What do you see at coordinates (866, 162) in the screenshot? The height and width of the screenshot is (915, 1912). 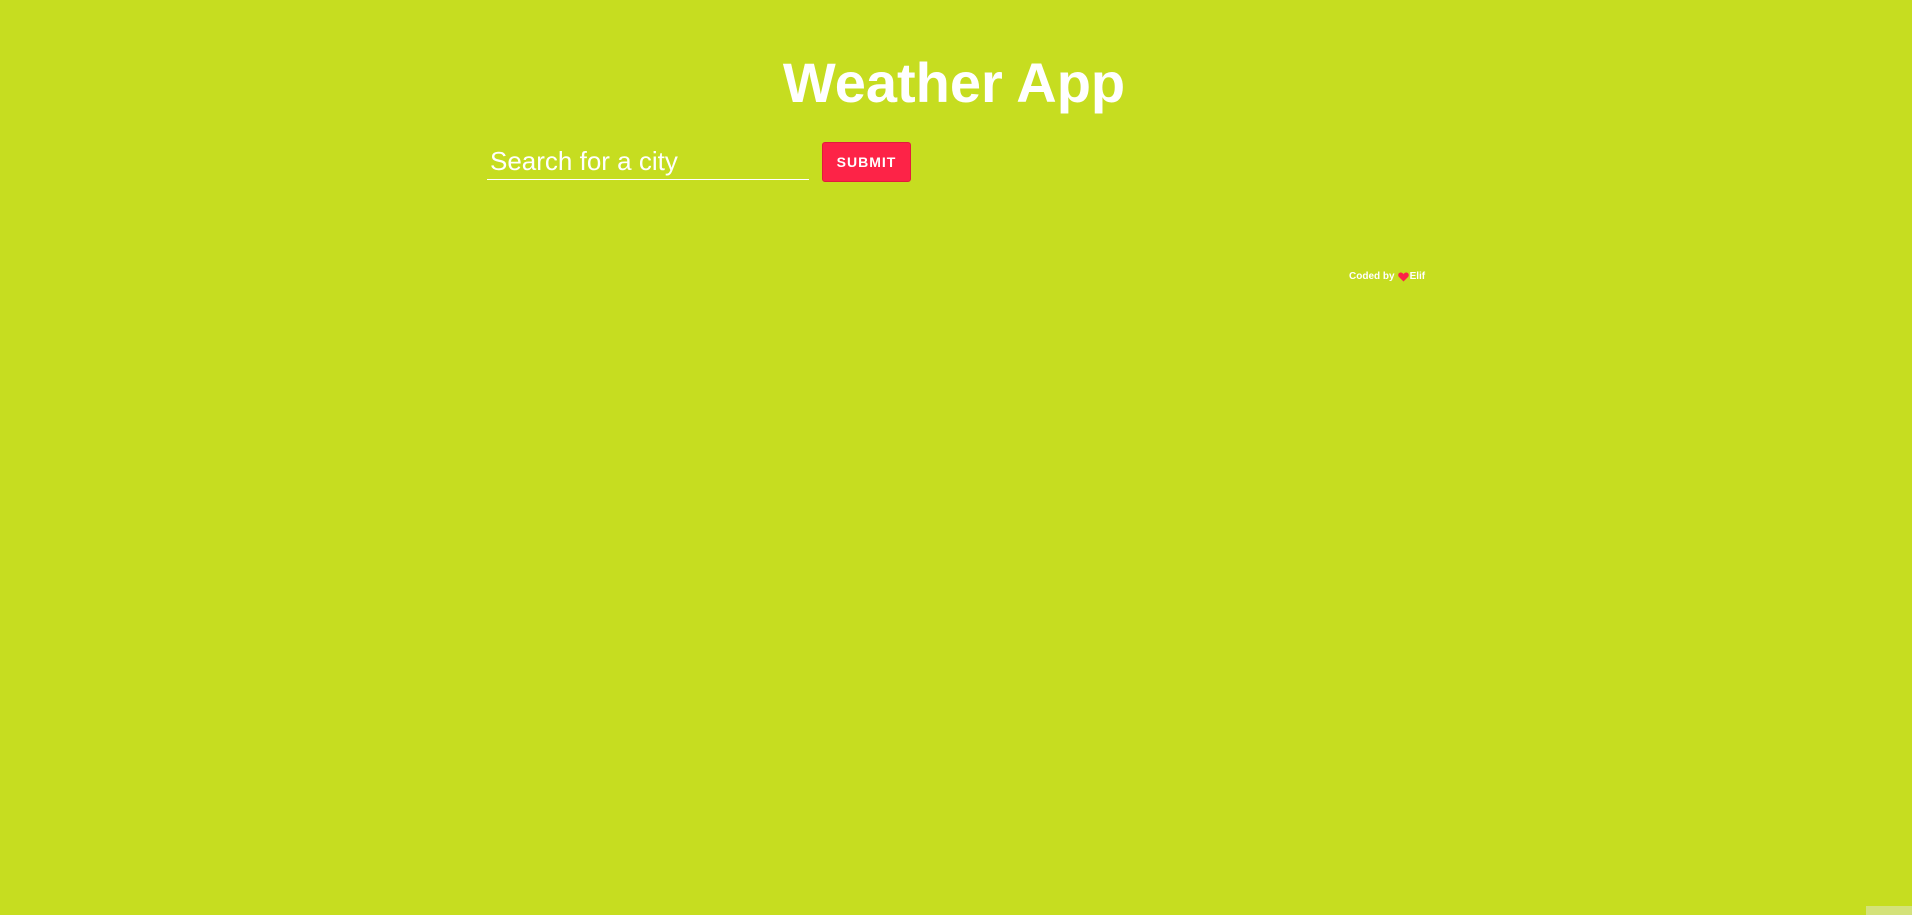 I see `submit-button: SUBMIT` at bounding box center [866, 162].